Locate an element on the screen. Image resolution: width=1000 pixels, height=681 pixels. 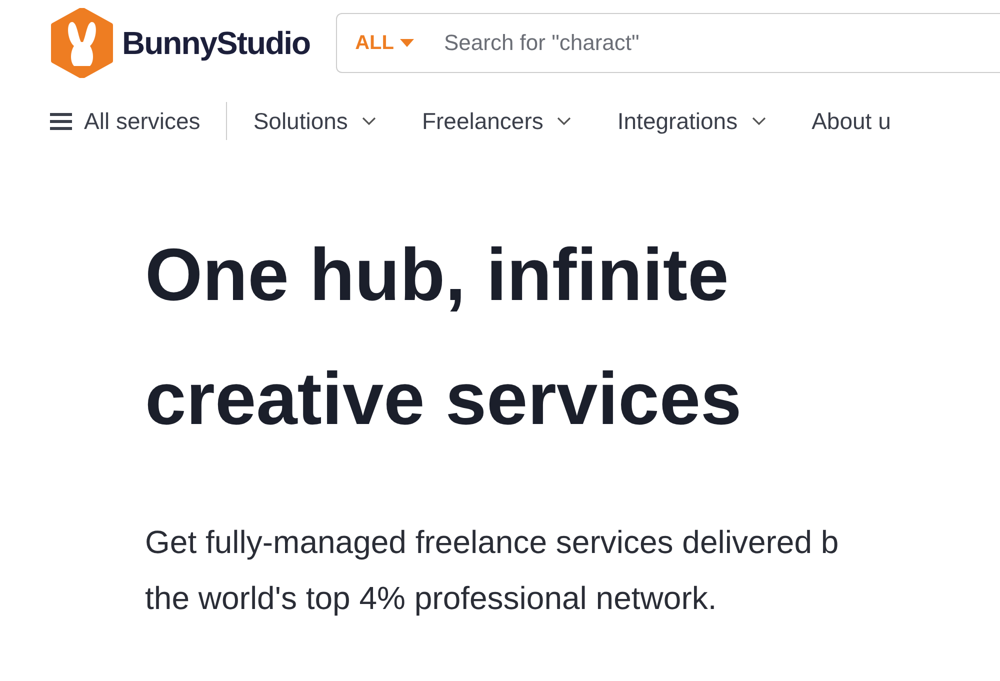
all-services-menu: All services is located at coordinates (125, 121).